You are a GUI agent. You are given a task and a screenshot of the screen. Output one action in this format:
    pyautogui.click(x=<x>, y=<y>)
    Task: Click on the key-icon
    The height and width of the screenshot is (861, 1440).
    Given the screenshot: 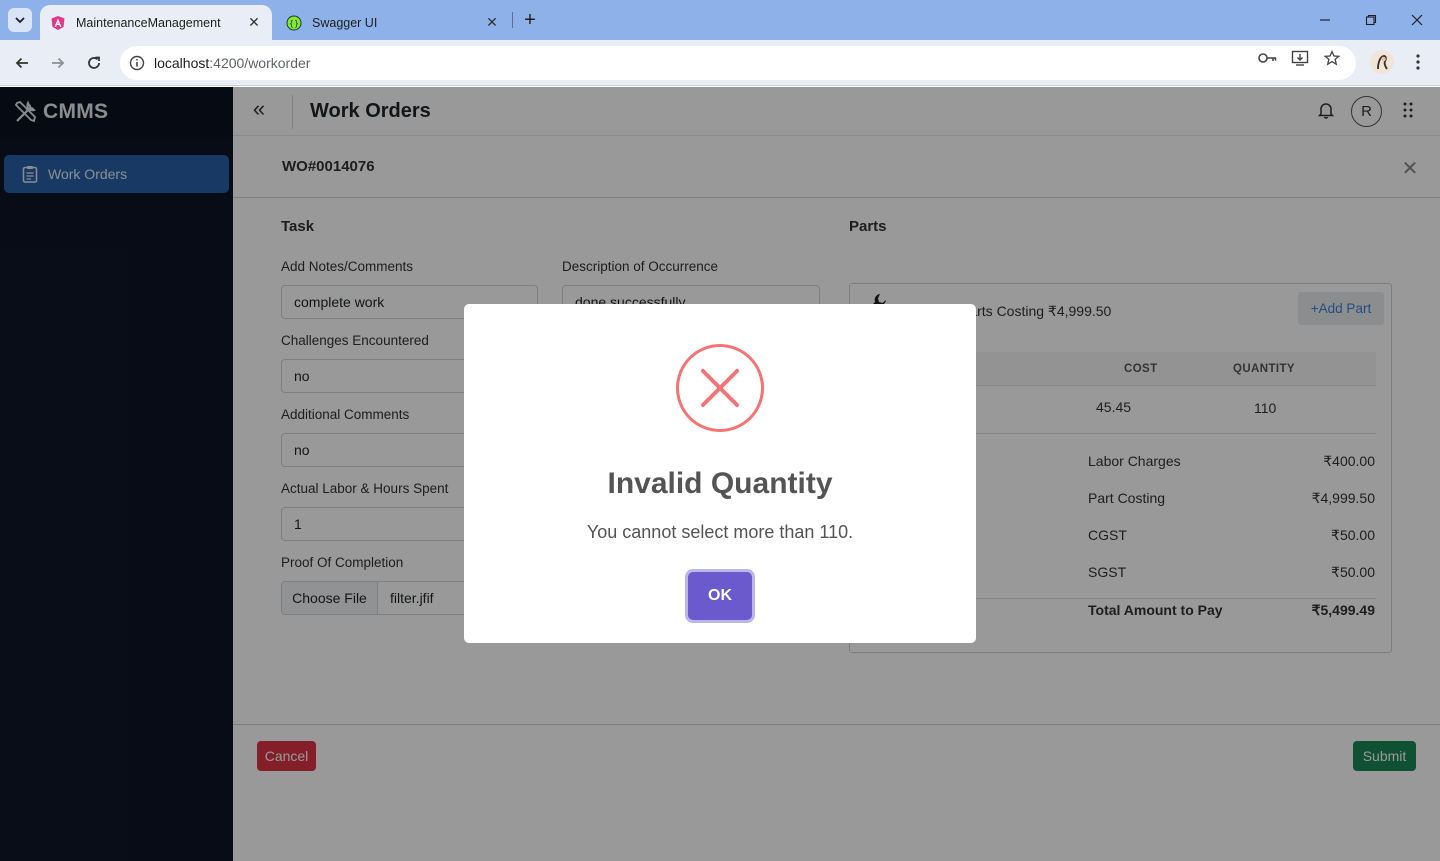 What is the action you would take?
    pyautogui.click(x=1268, y=58)
    